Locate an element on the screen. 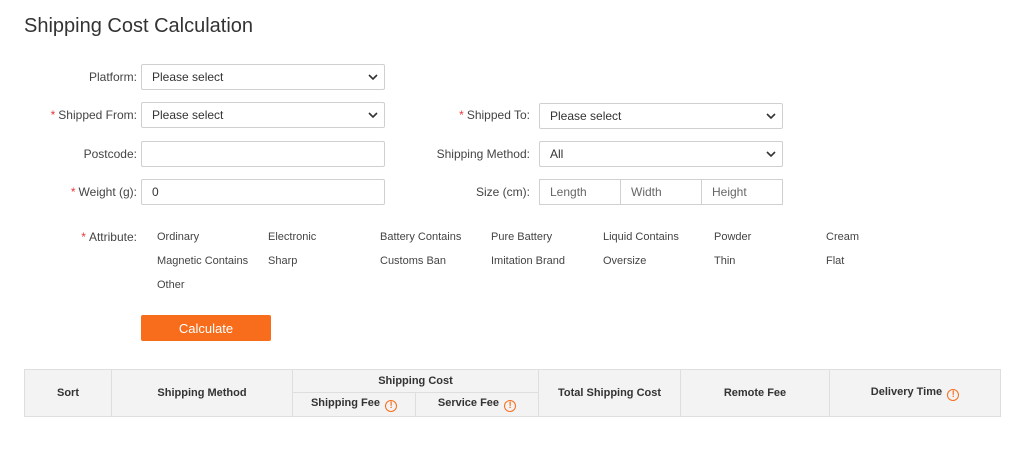  platform-select: Please select is located at coordinates (263, 77).